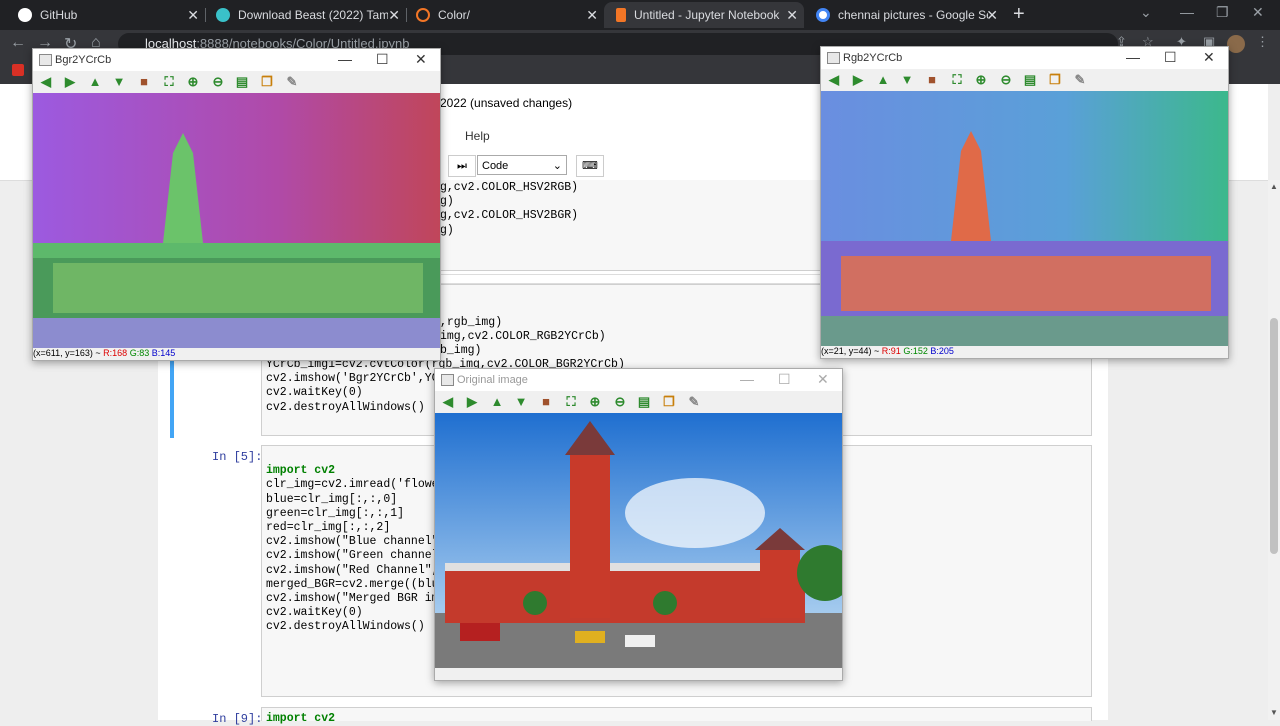 Image resolution: width=1280 pixels, height=726 pixels. Describe the element at coordinates (1274, 186) in the screenshot. I see `scroll-up-icon: ▲` at that location.